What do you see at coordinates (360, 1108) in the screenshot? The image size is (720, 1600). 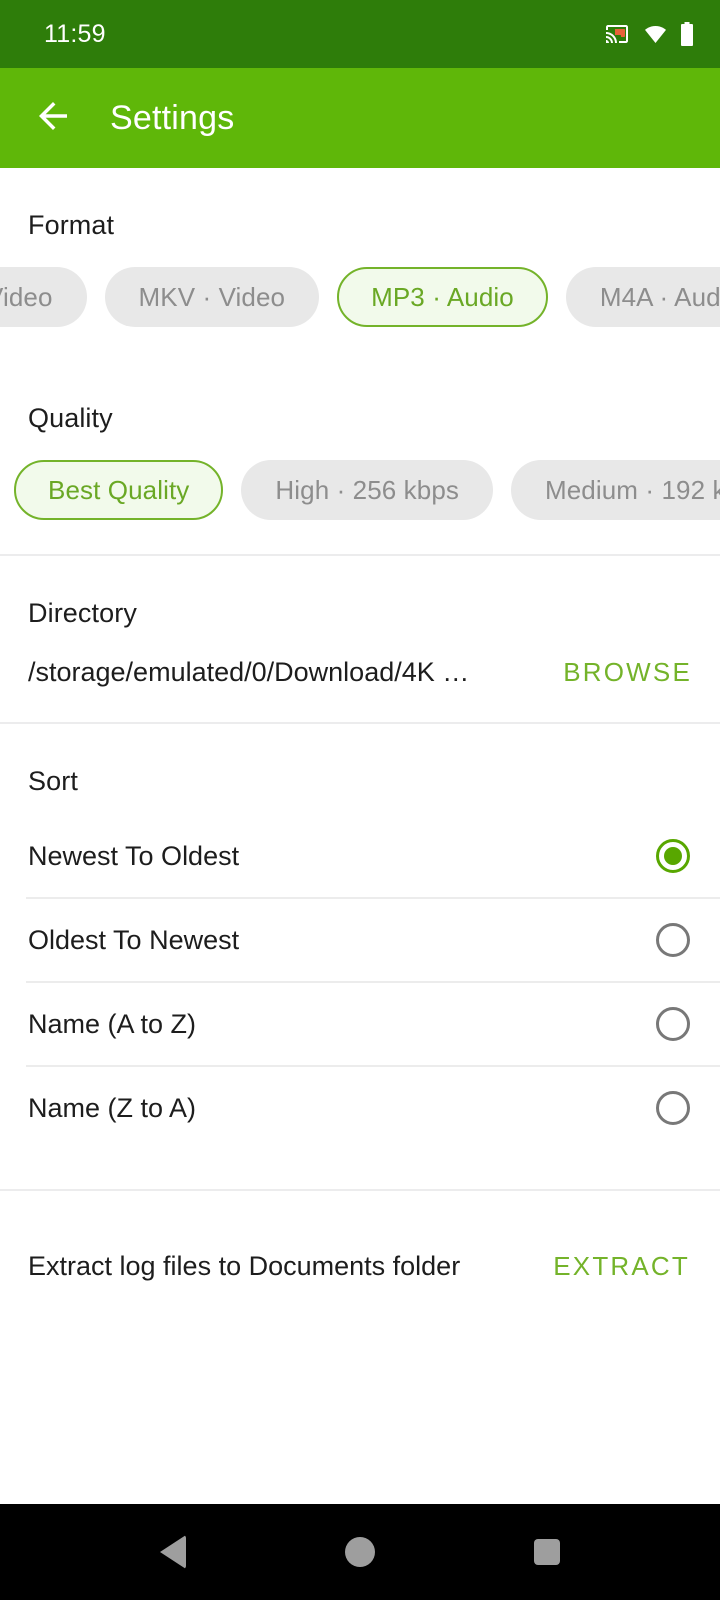 I see `sort-option-name-z-to-a: Name (Z to A)` at bounding box center [360, 1108].